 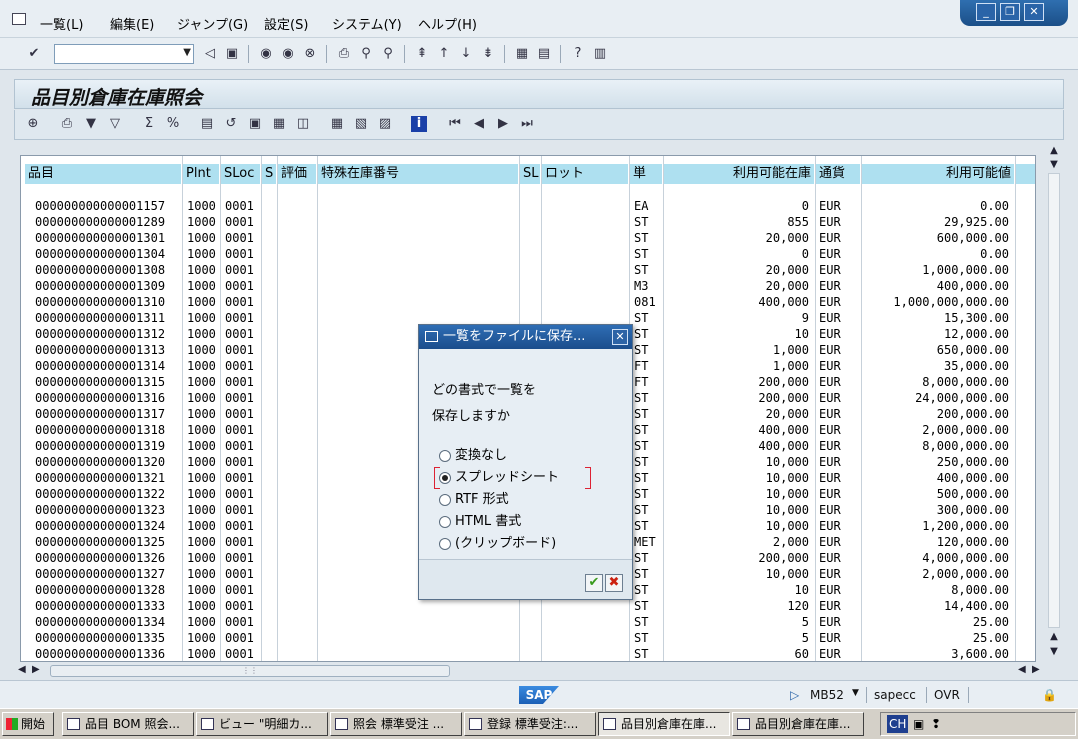 I want to click on header-valuation: 評価, so click(x=297, y=174).